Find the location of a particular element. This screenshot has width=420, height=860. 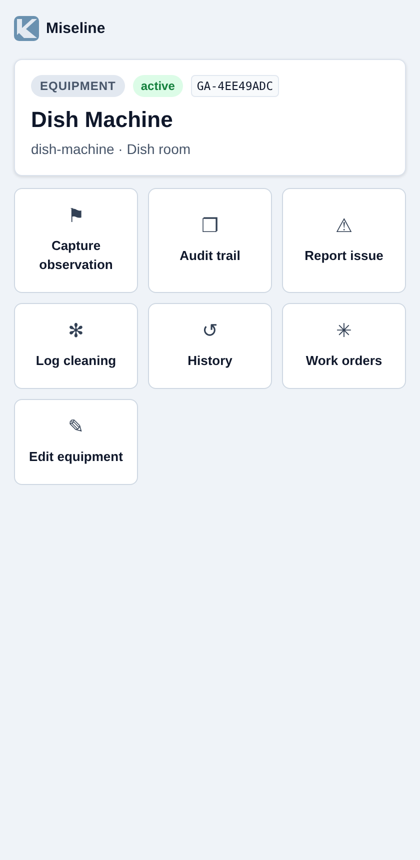

action-tile: ✎ Edit equipment is located at coordinates (76, 442).